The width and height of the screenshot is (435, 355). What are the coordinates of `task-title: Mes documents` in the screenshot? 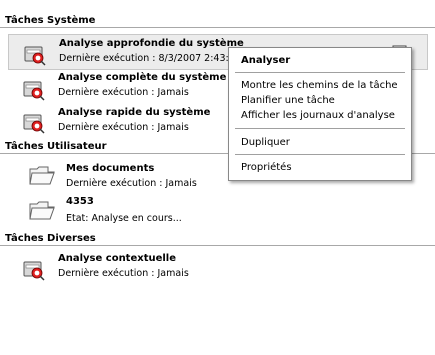 It's located at (110, 168).